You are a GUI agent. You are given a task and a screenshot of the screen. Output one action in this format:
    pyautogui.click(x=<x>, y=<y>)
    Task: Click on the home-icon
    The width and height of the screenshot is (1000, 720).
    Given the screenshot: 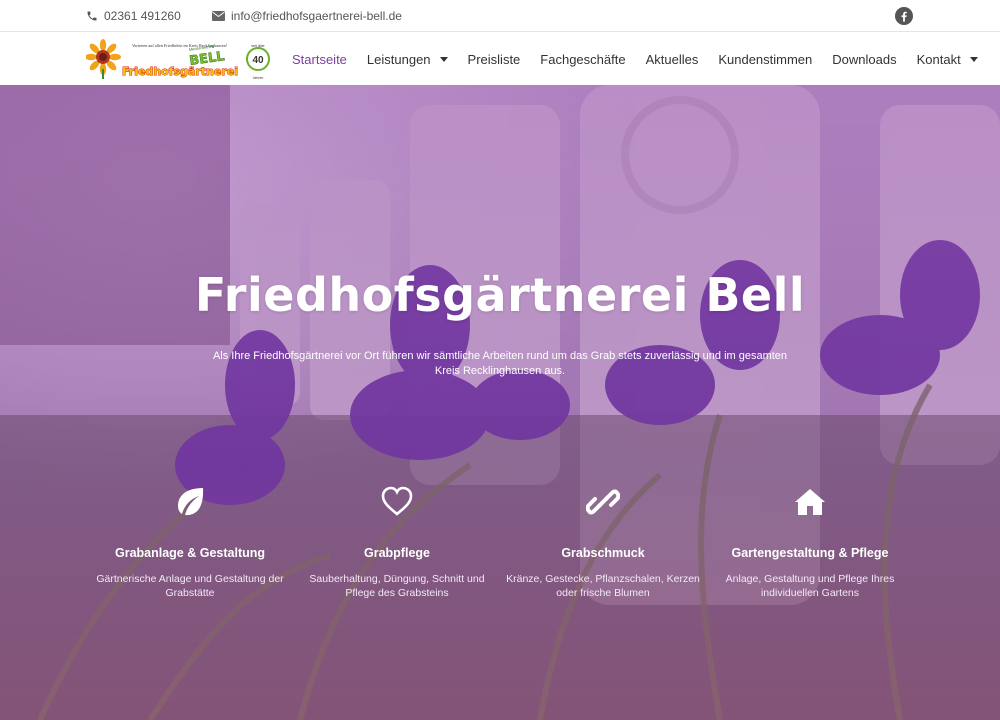 What is the action you would take?
    pyautogui.click(x=810, y=502)
    